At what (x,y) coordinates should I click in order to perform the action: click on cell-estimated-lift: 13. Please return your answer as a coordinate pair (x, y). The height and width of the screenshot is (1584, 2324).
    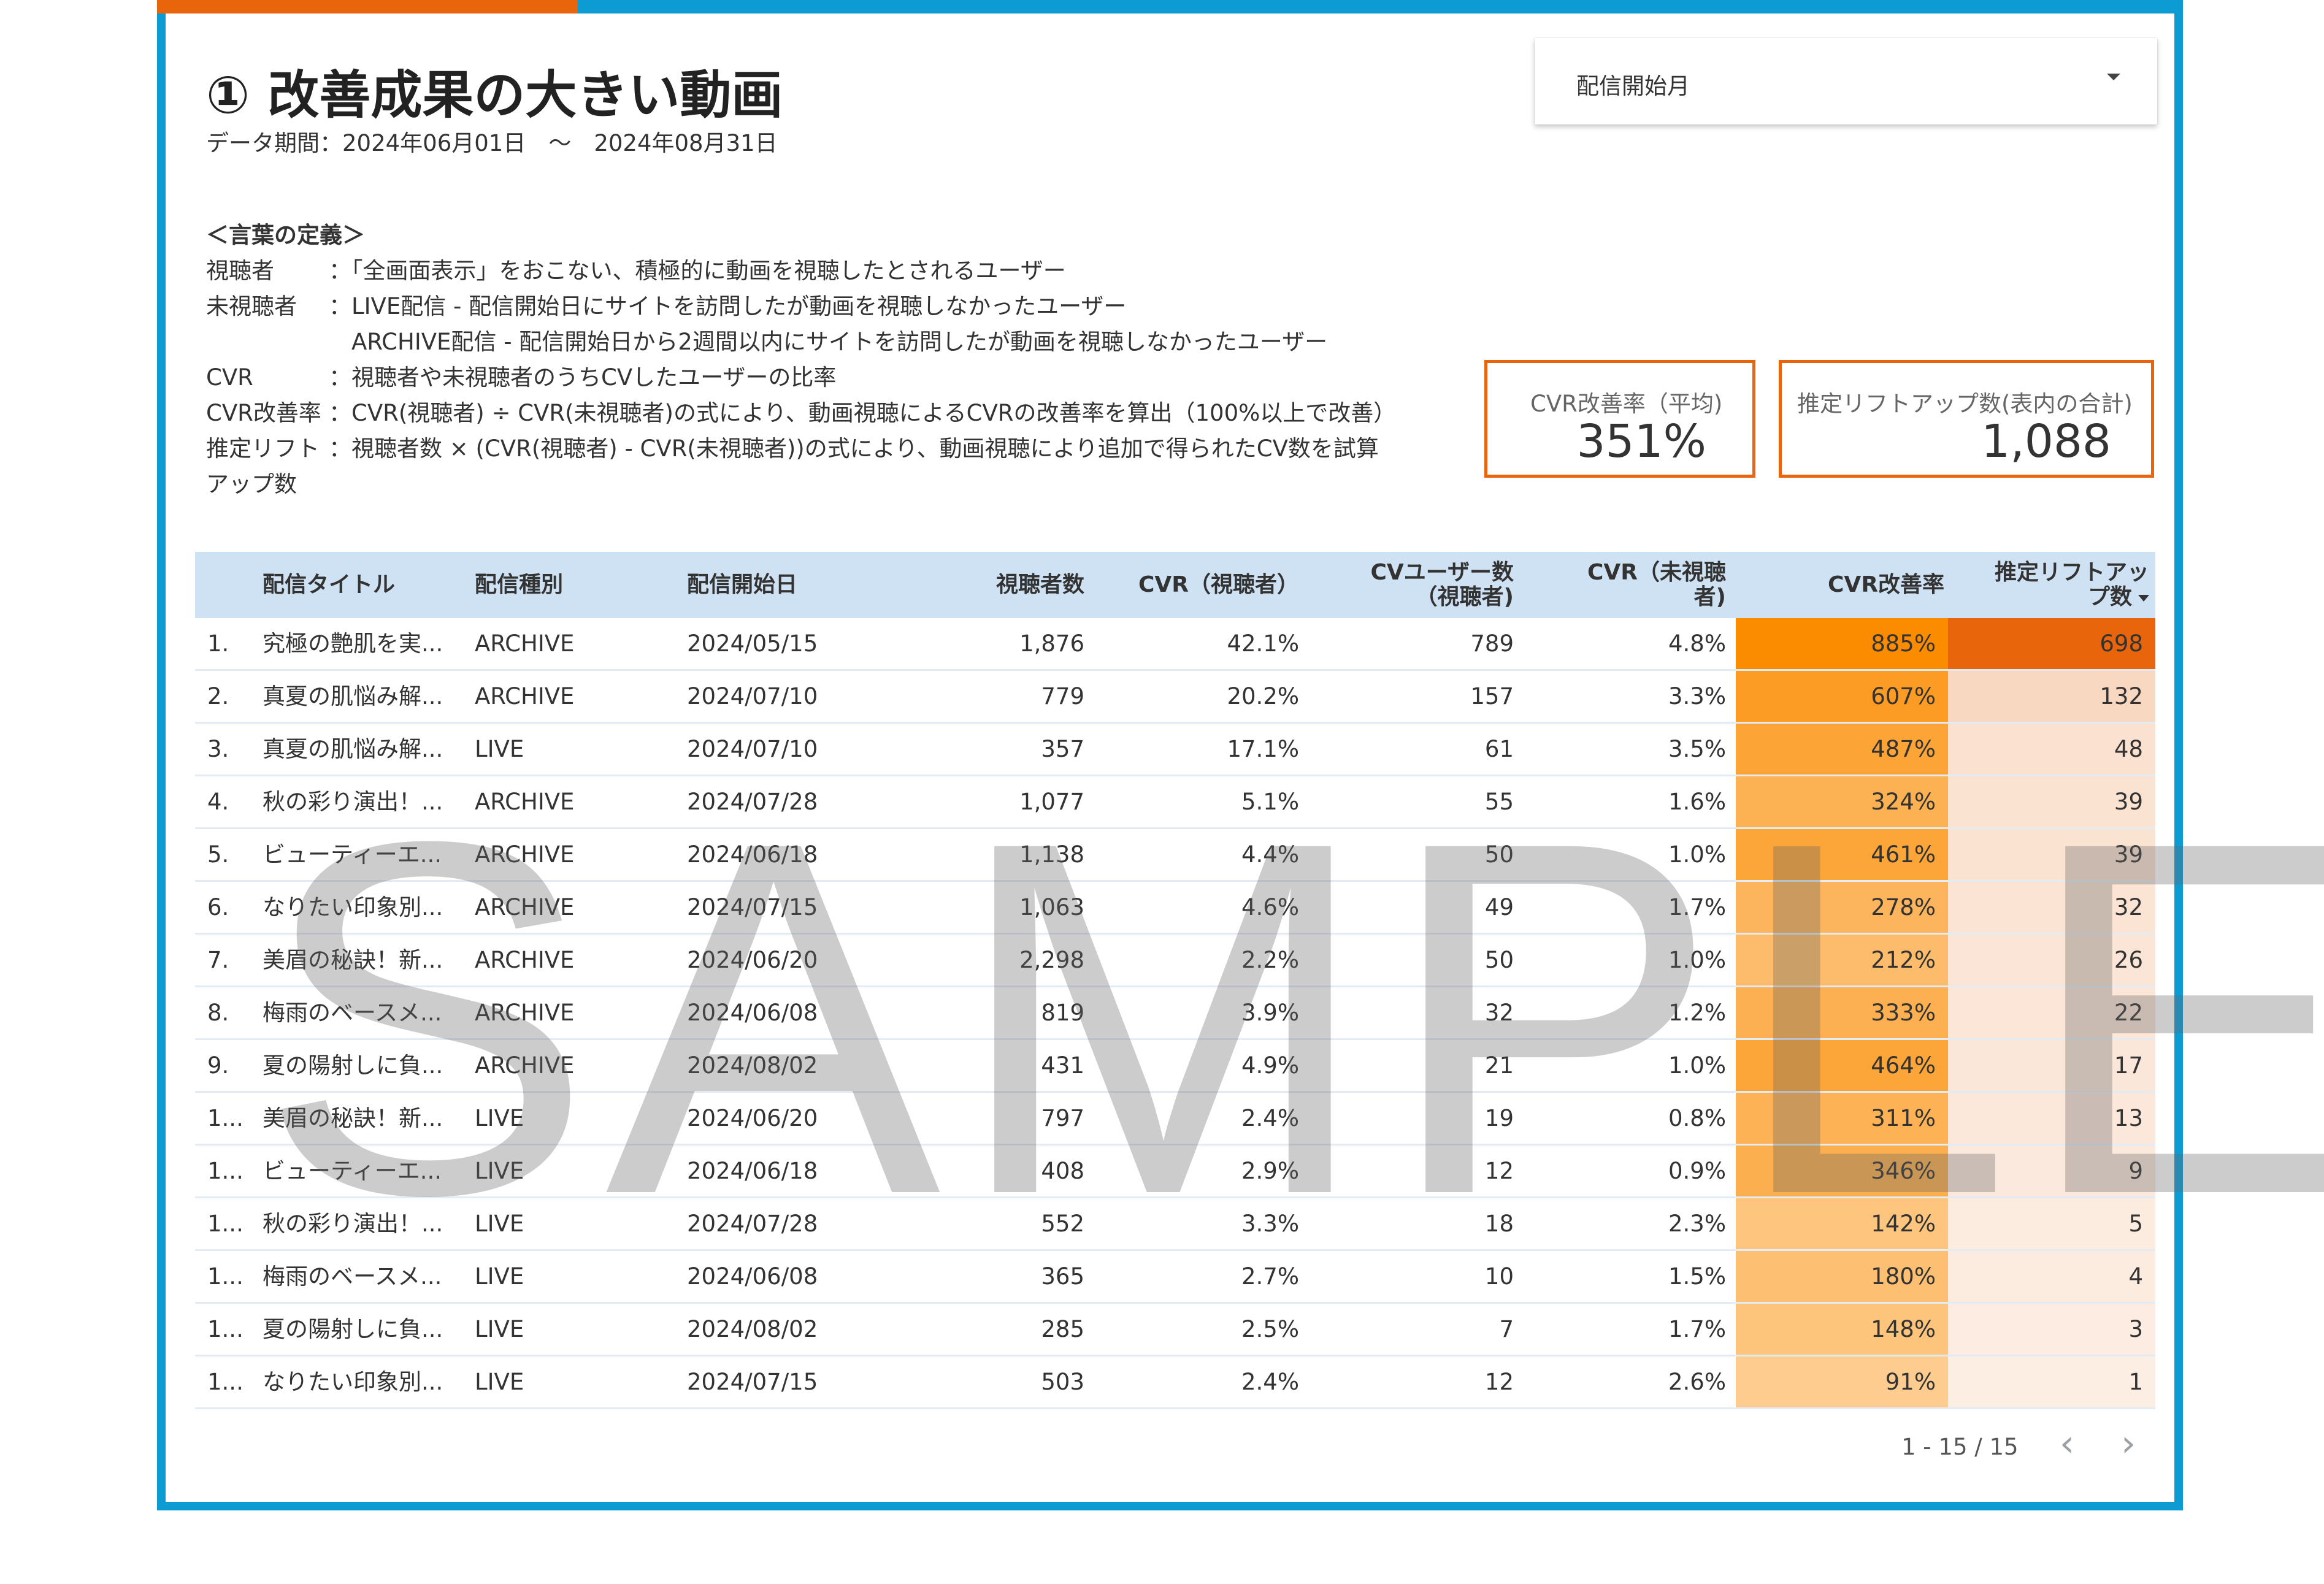
    Looking at the image, I should click on (2051, 1118).